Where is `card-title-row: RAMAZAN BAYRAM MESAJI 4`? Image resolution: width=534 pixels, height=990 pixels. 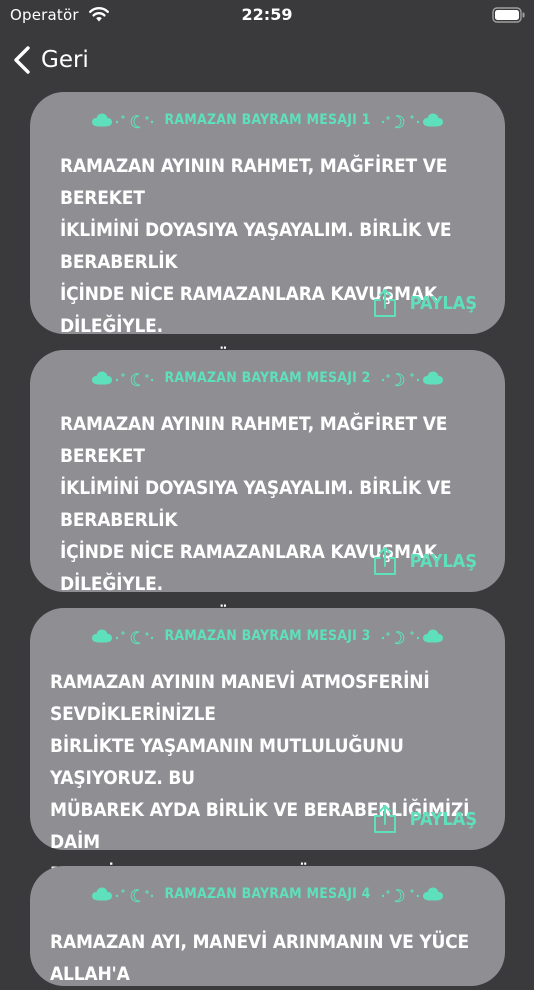
card-title-row: RAMAZAN BAYRAM MESAJI 4 is located at coordinates (267, 894).